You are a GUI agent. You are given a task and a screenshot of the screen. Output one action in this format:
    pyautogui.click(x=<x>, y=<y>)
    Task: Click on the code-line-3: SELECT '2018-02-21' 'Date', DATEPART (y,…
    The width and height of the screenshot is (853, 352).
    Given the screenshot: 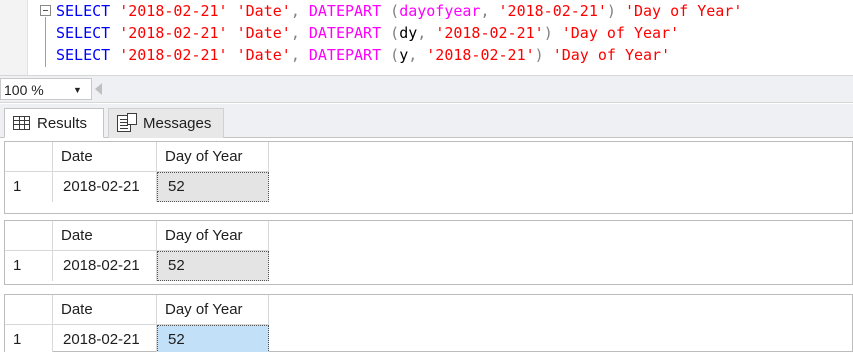 What is the action you would take?
    pyautogui.click(x=363, y=55)
    